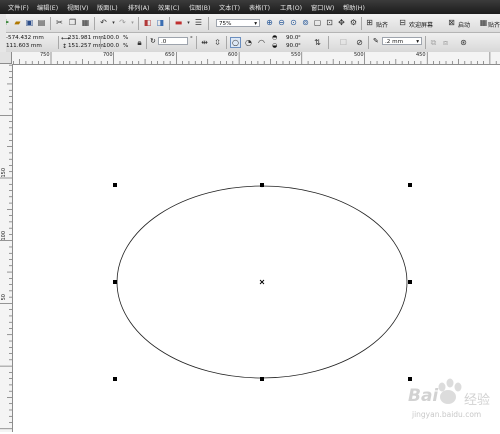 The image size is (500, 434). I want to click on zoom-select: 75% ▾, so click(238, 23).